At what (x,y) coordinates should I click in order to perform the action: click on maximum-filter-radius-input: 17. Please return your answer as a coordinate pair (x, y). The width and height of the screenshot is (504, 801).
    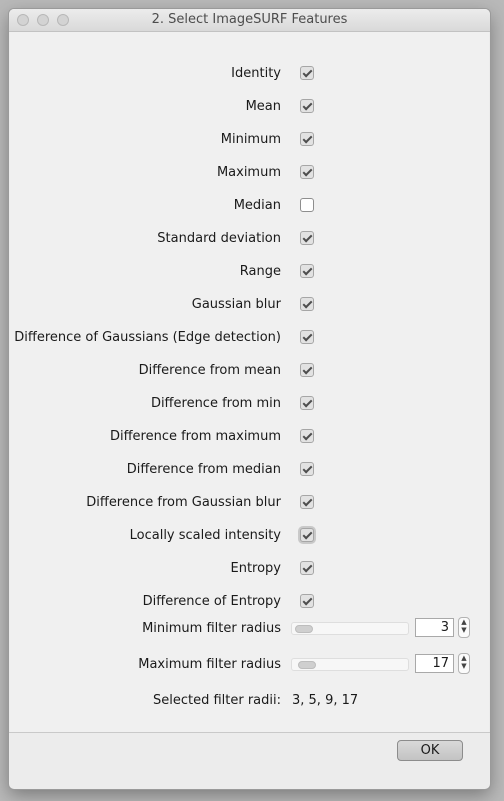
    Looking at the image, I should click on (434, 663).